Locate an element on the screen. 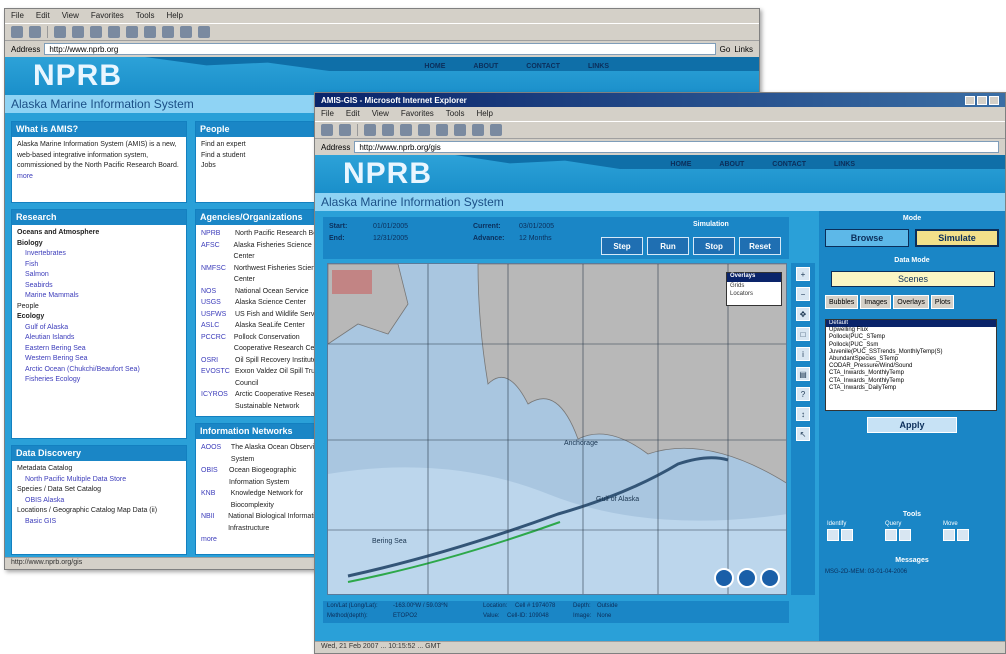 This screenshot has width=1006, height=654. scene-list-item: Juvenile(PUC_SSTrends_MonthlyTemp(S) is located at coordinates (911, 352).